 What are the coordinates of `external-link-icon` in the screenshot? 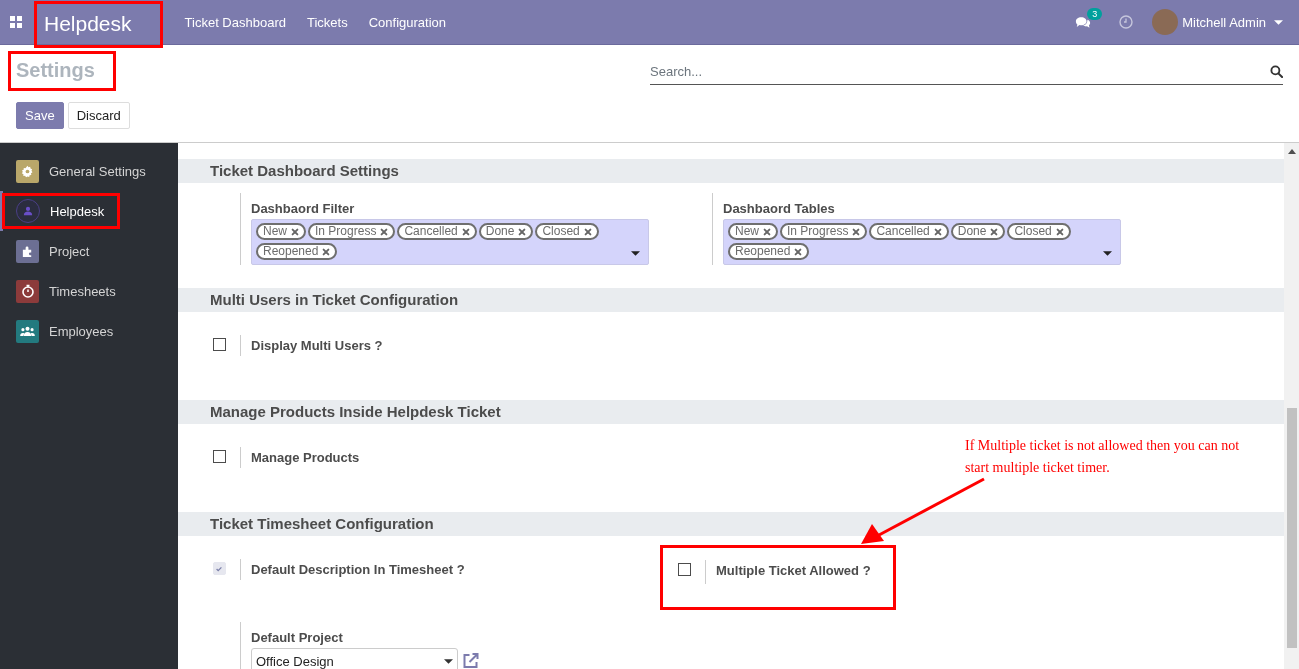 It's located at (470, 660).